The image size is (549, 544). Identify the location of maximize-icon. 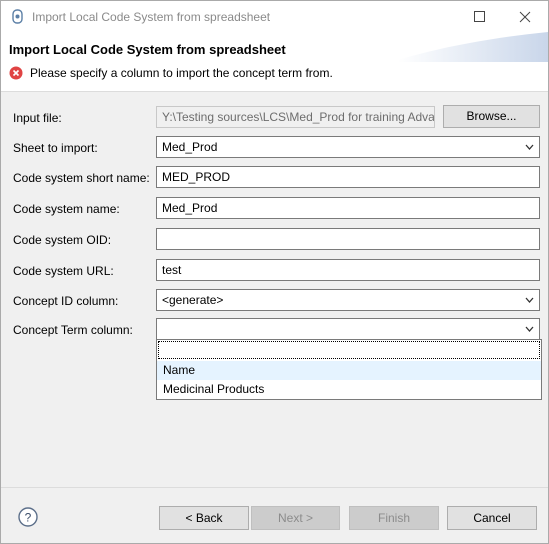
(479, 16).